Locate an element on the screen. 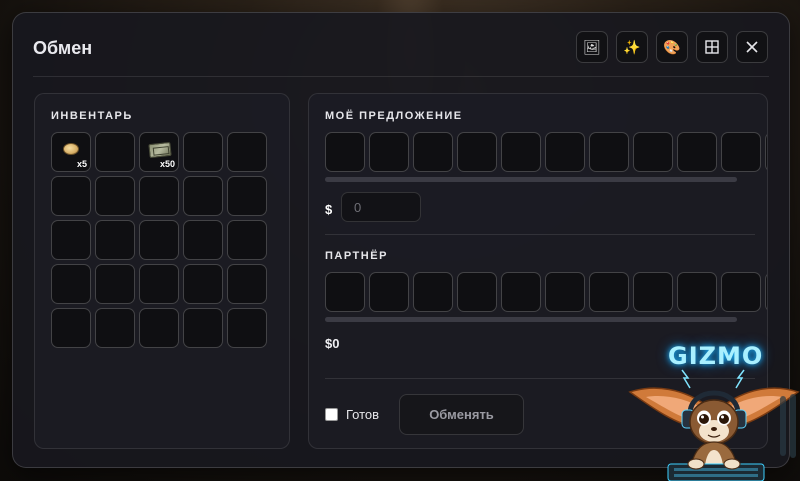 This screenshot has height=481, width=800. gizmo-overlay: GIZMO is located at coordinates (712, 408).